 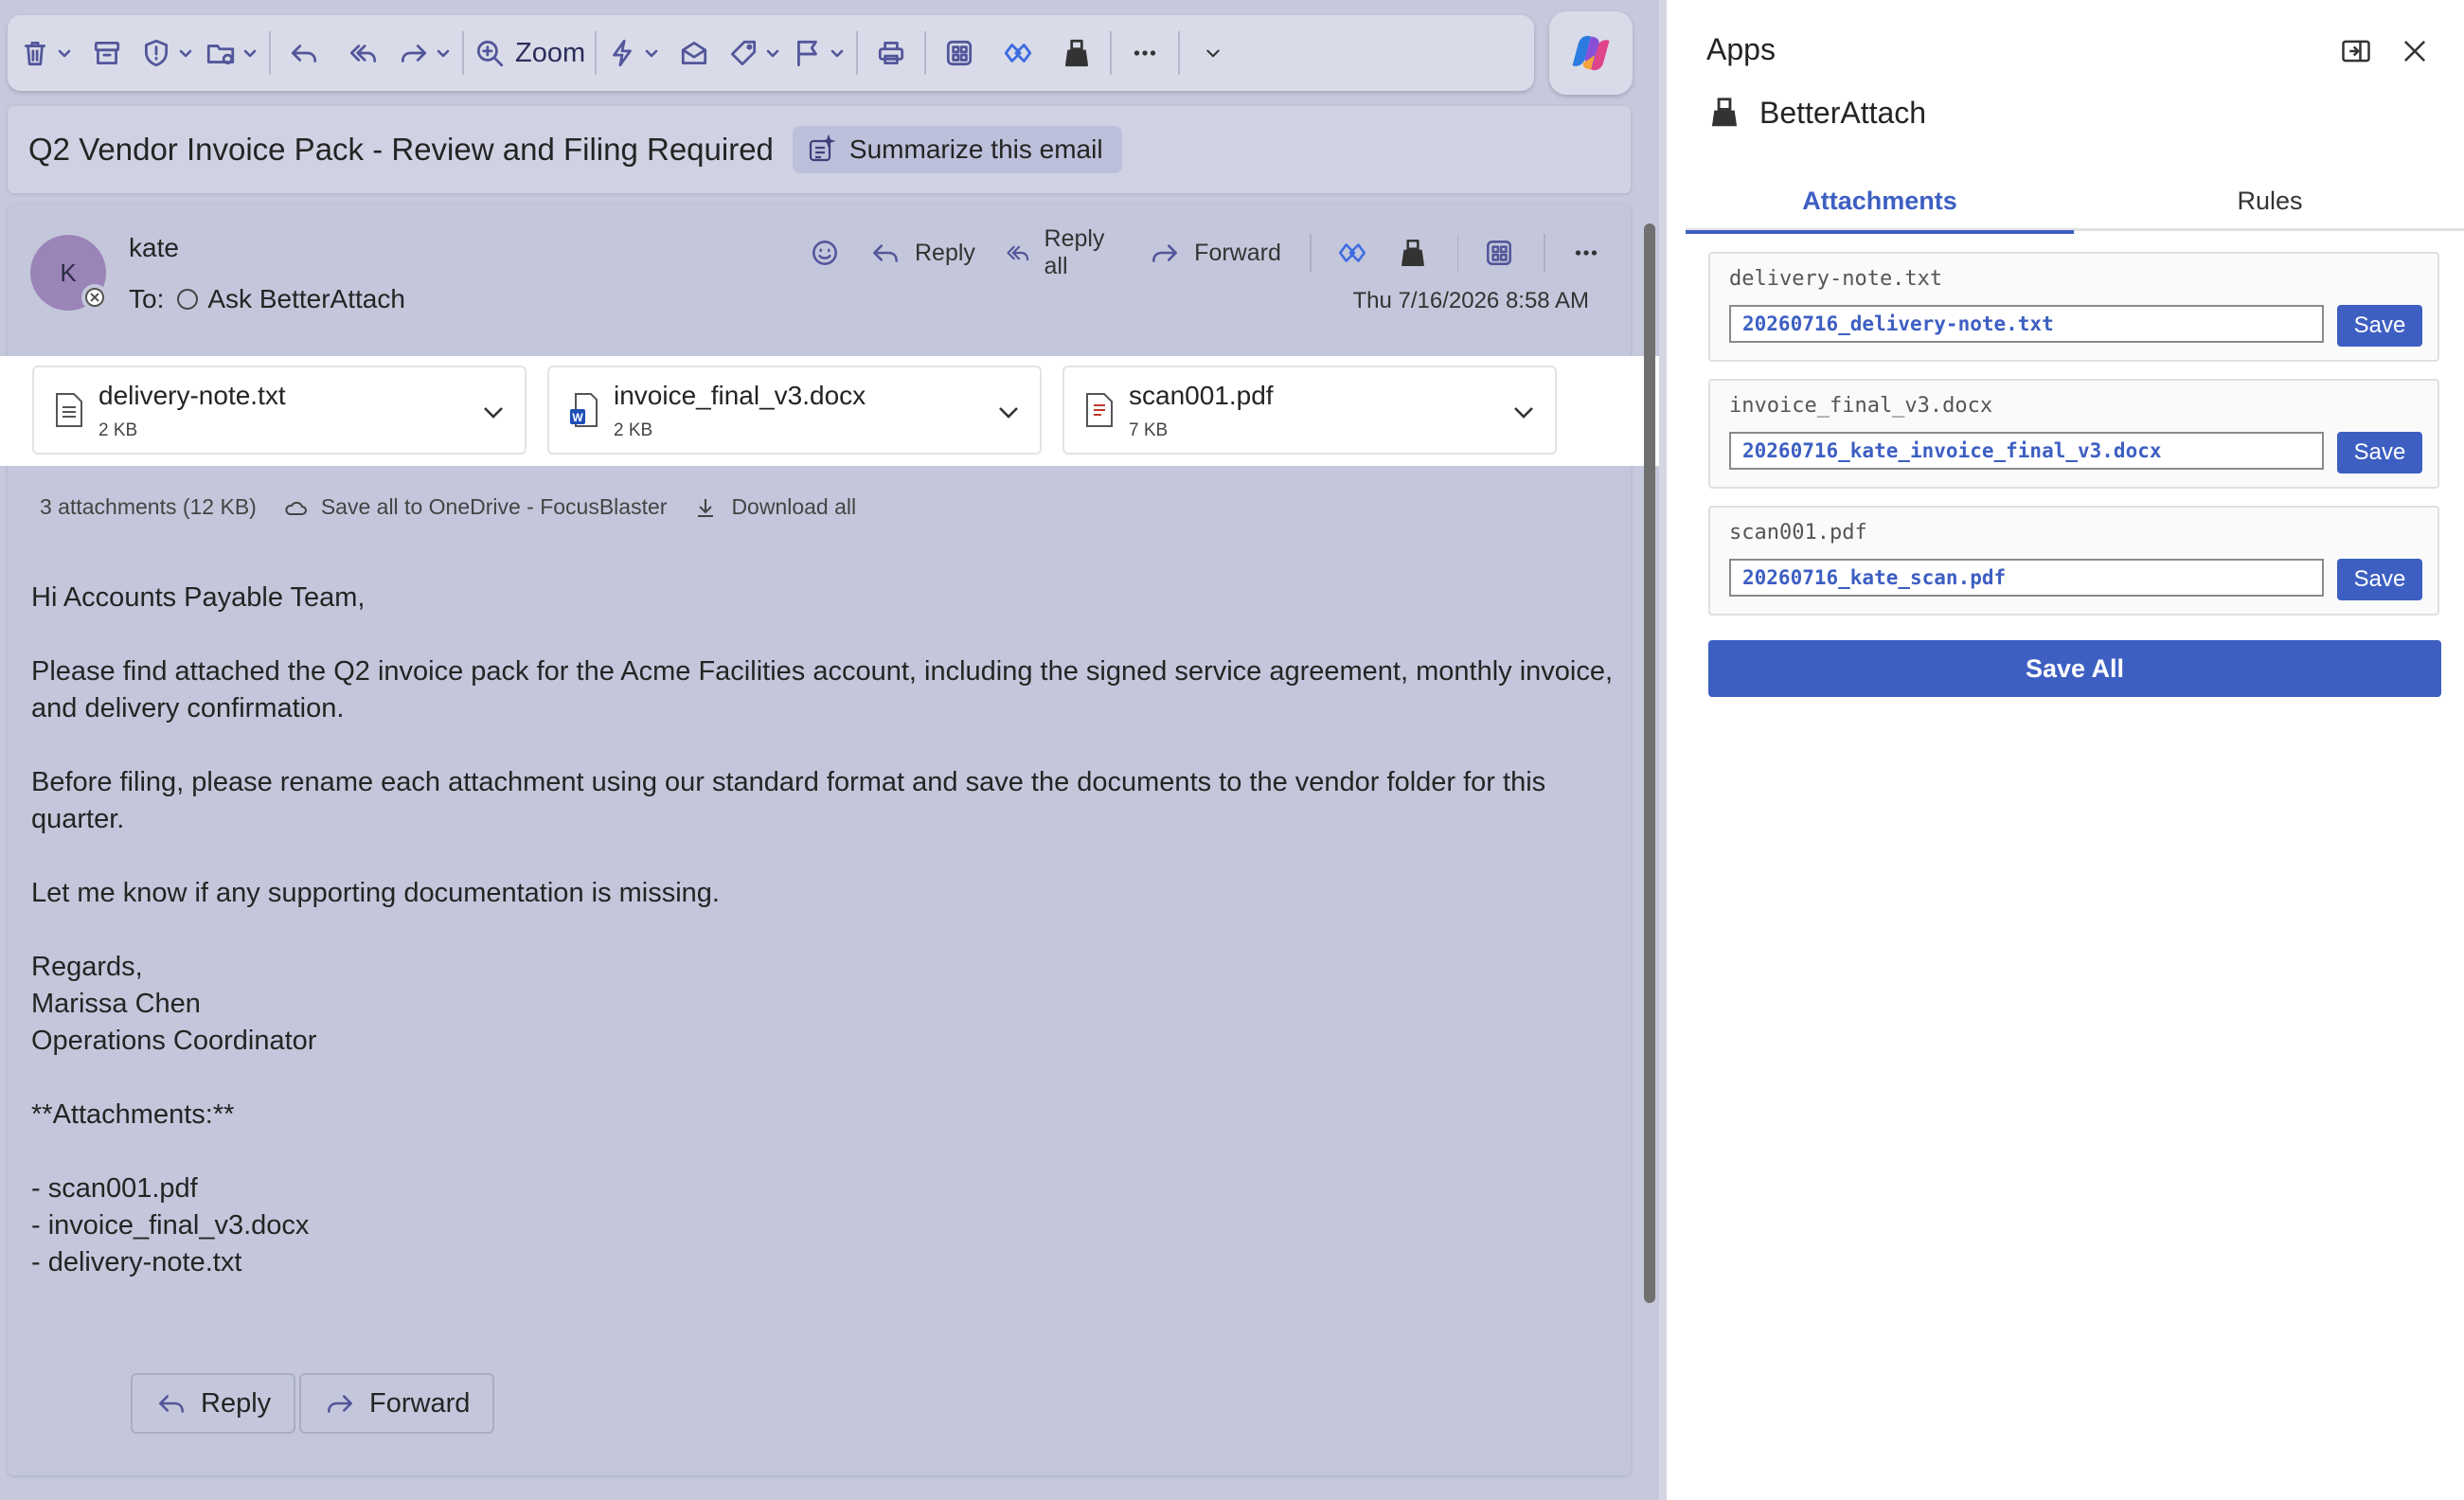 I want to click on new-filename-input: 20260716_delivery-note.txt, so click(x=2026, y=324).